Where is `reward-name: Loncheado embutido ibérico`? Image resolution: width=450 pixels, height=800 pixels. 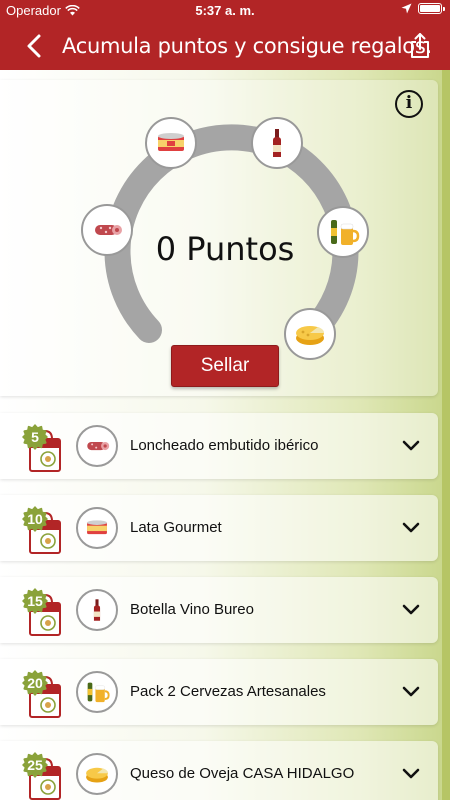
reward-name: Loncheado embutido ibérico is located at coordinates (224, 445).